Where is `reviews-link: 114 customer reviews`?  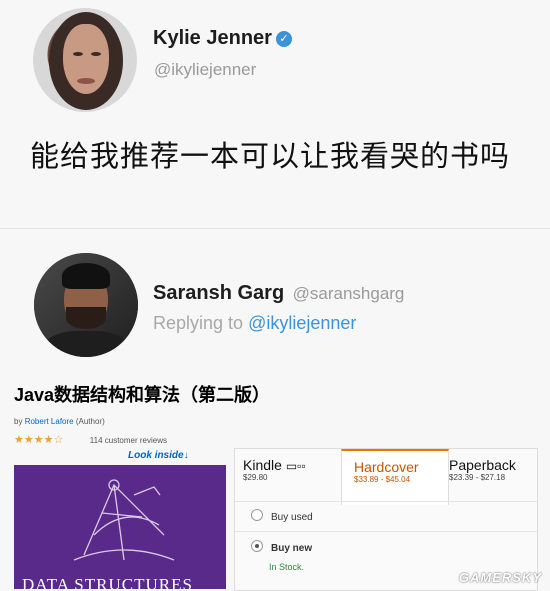
reviews-link: 114 customer reviews is located at coordinates (128, 440).